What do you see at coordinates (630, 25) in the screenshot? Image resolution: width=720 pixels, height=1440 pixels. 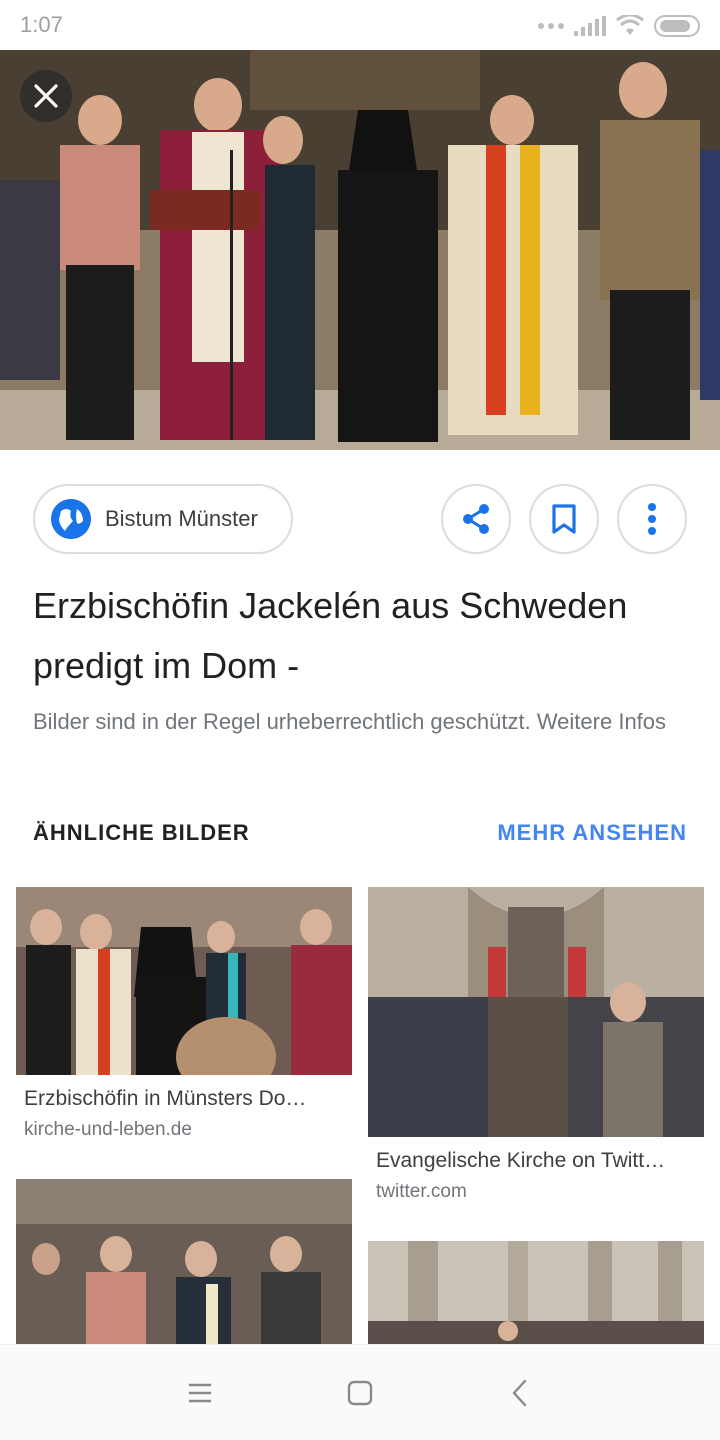 I see `wifi-icon` at bounding box center [630, 25].